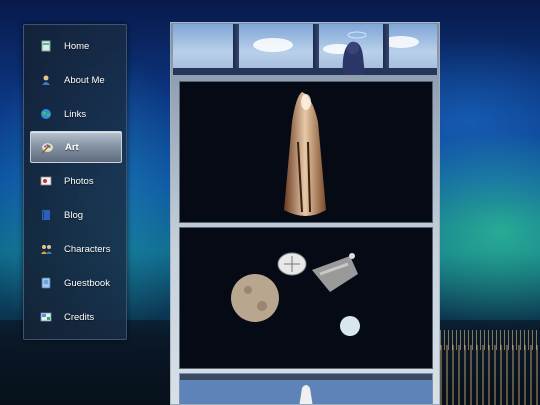 Image resolution: width=540 pixels, height=405 pixels. Describe the element at coordinates (46, 283) in the screenshot. I see `guestbook-icon` at that location.